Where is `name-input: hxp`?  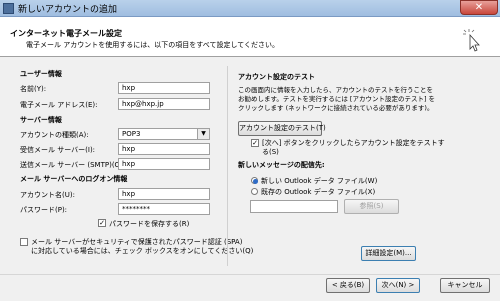
name-input: hxp is located at coordinates (164, 88).